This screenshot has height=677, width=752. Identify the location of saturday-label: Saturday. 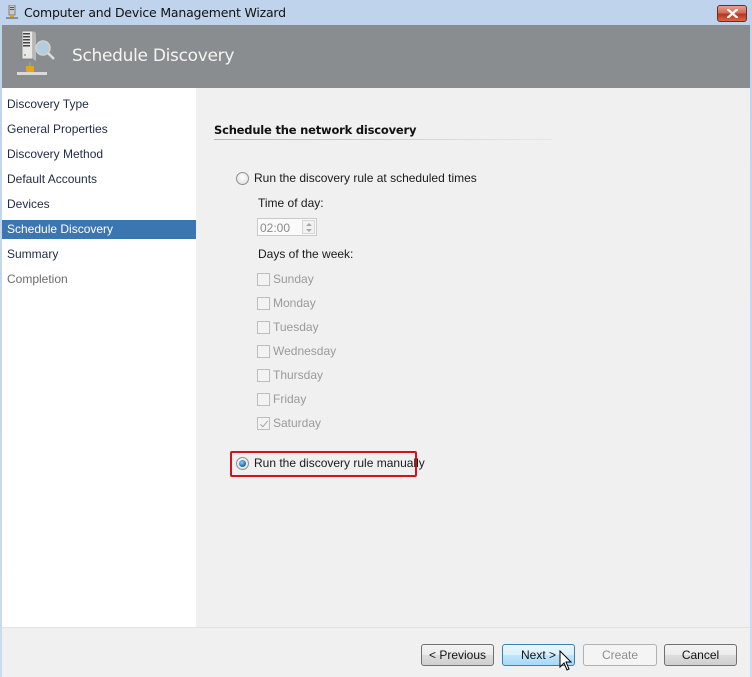
(297, 423).